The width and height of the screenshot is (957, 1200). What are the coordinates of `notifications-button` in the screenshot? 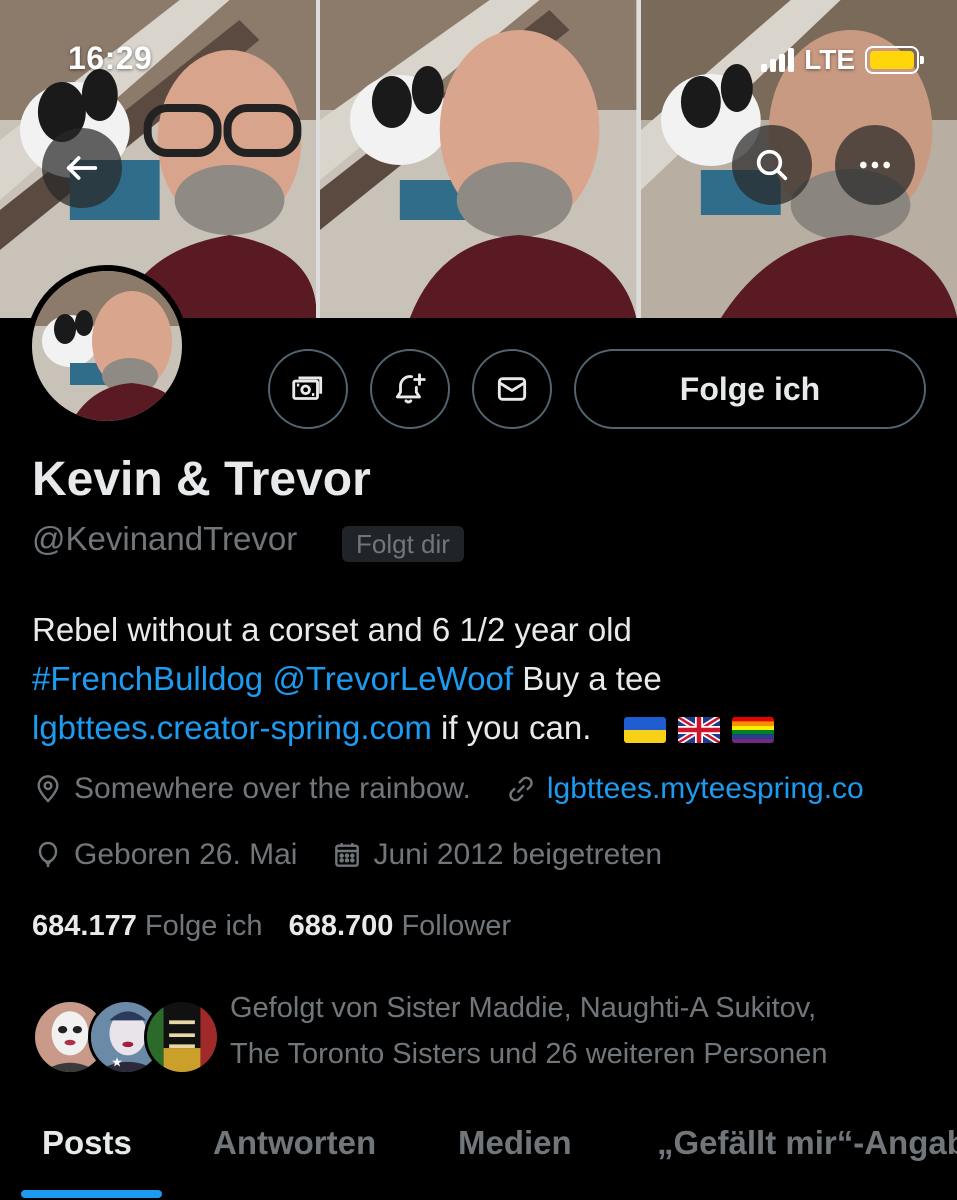 It's located at (410, 389).